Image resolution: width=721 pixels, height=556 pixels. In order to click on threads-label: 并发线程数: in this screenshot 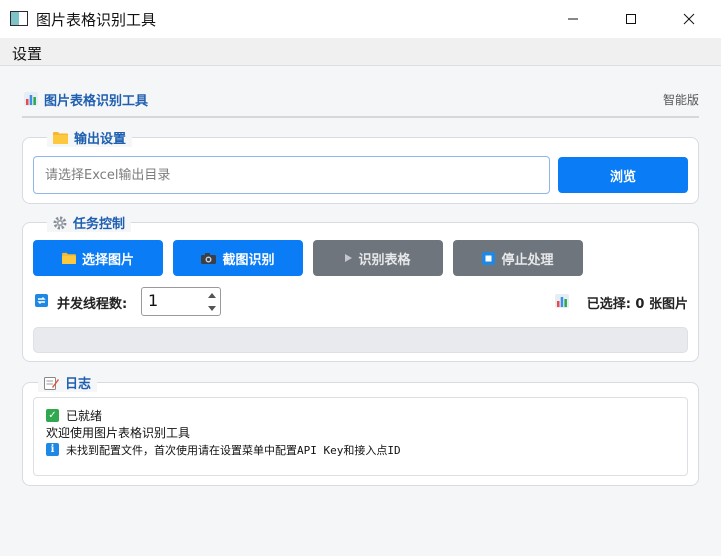, I will do `click(92, 304)`.